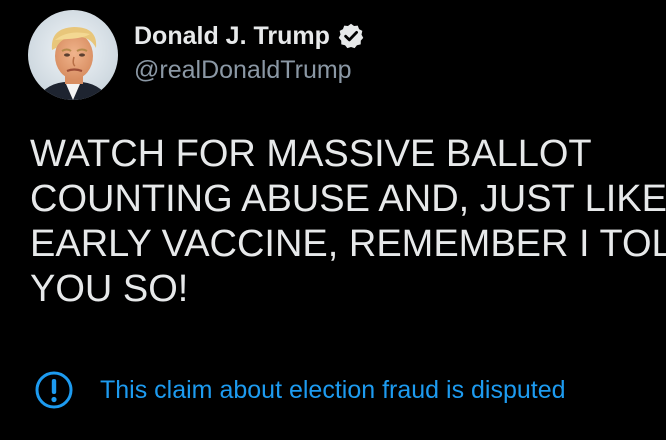  What do you see at coordinates (348, 199) in the screenshot?
I see `tweet-line: COUNTING ABUSE AND, JUST LIKE` at bounding box center [348, 199].